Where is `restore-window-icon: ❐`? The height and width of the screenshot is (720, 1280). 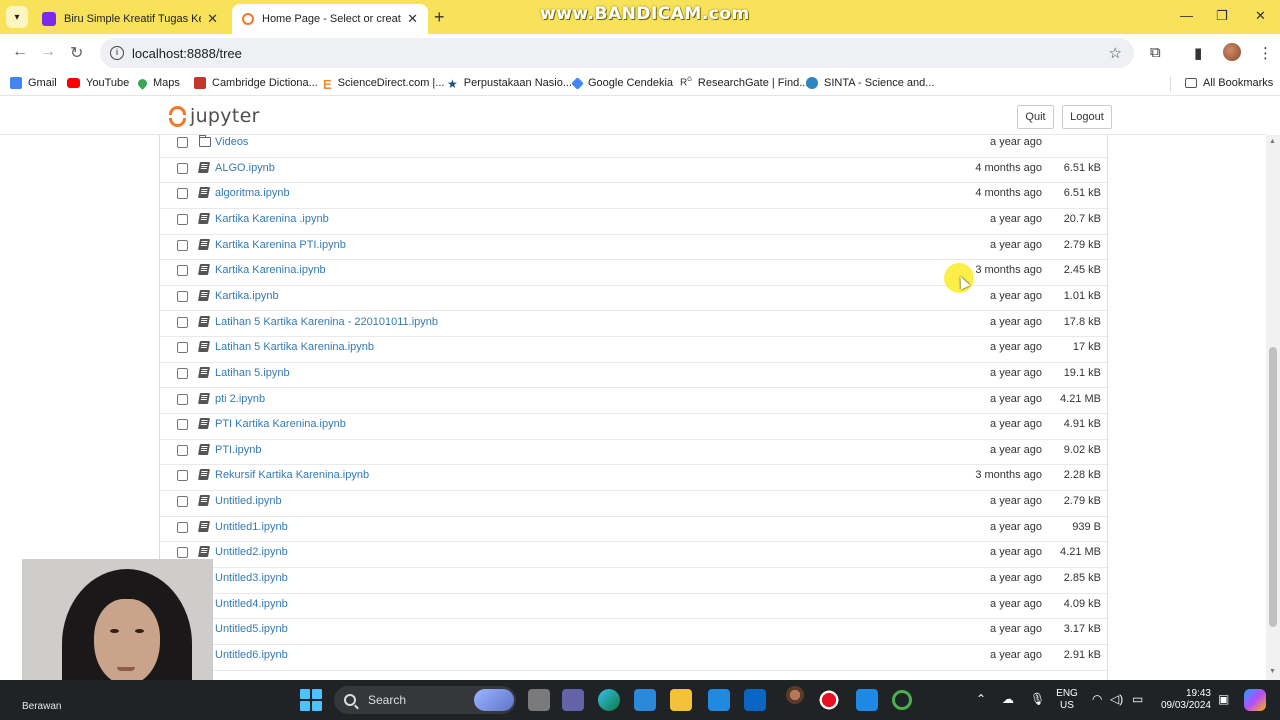
restore-window-icon: ❐ is located at coordinates (1222, 16).